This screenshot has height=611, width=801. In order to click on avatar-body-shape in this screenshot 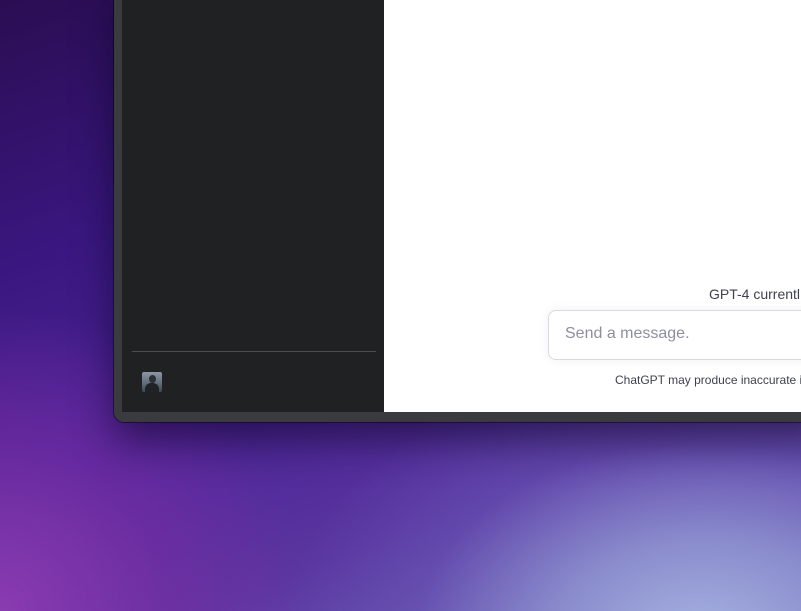, I will do `click(152, 387)`.